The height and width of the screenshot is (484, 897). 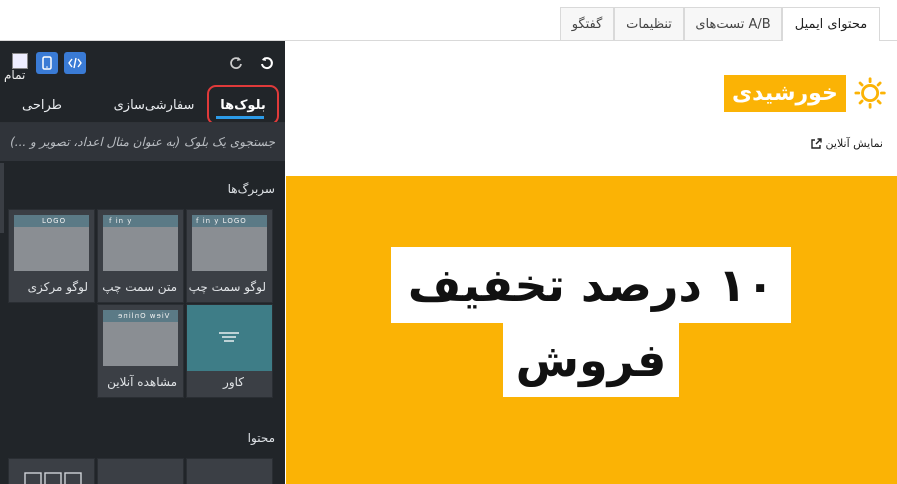 What do you see at coordinates (54, 221) in the screenshot?
I see `thumb-text: LOGO` at bounding box center [54, 221].